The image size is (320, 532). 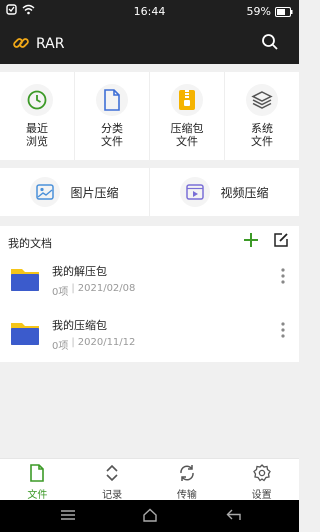 I want to click on link-icon, so click(x=21, y=43).